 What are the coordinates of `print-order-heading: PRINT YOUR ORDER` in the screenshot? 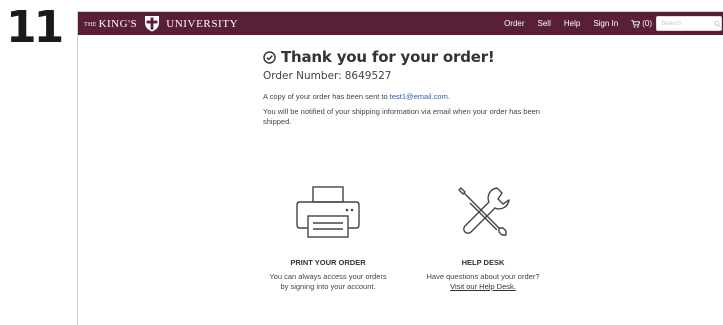 It's located at (328, 262).